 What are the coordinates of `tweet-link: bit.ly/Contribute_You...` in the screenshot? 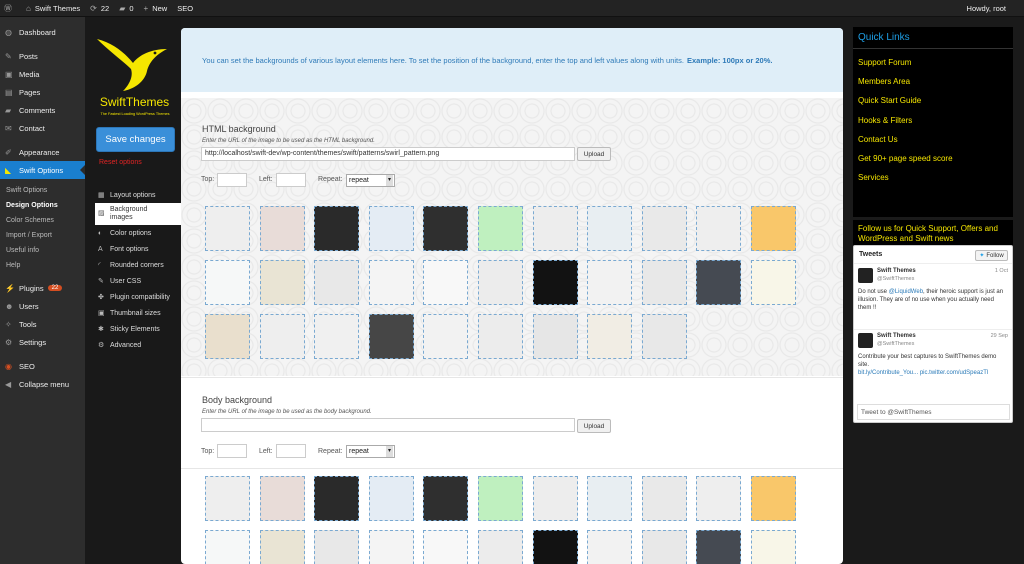 It's located at (888, 373).